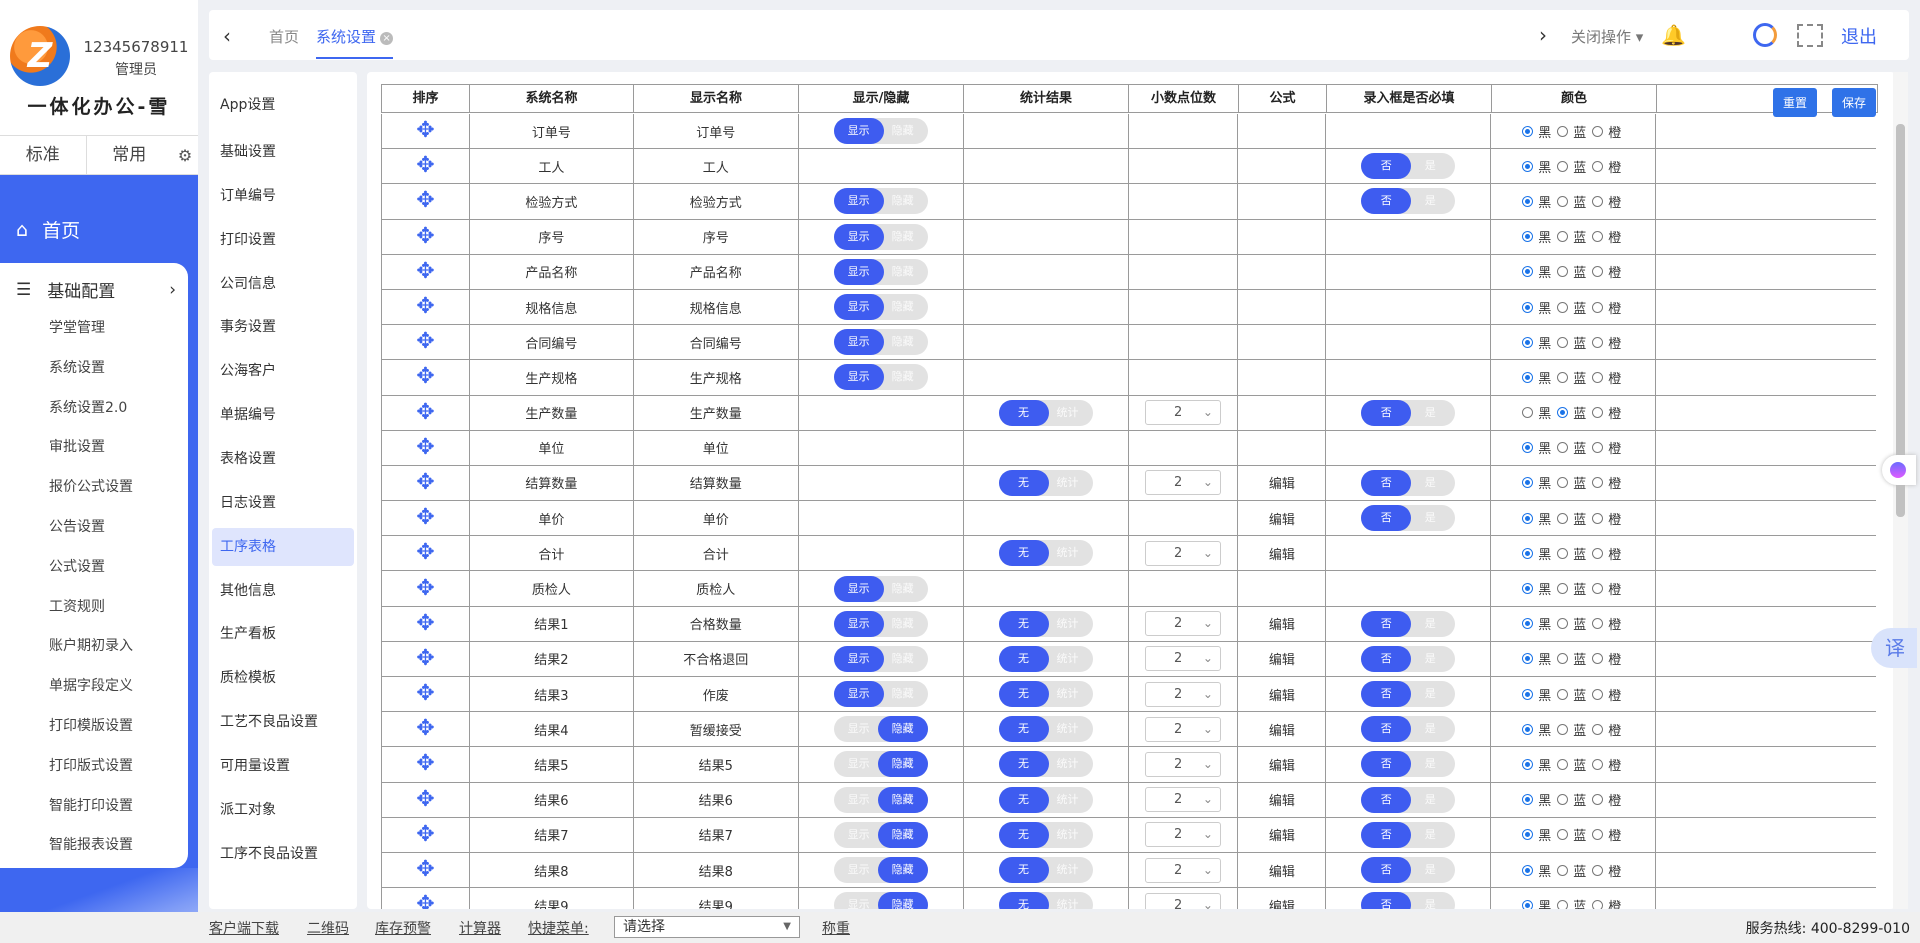 The height and width of the screenshot is (943, 1920). Describe the element at coordinates (91, 580) in the screenshot. I see `sidebar-item: 公式设置` at that location.